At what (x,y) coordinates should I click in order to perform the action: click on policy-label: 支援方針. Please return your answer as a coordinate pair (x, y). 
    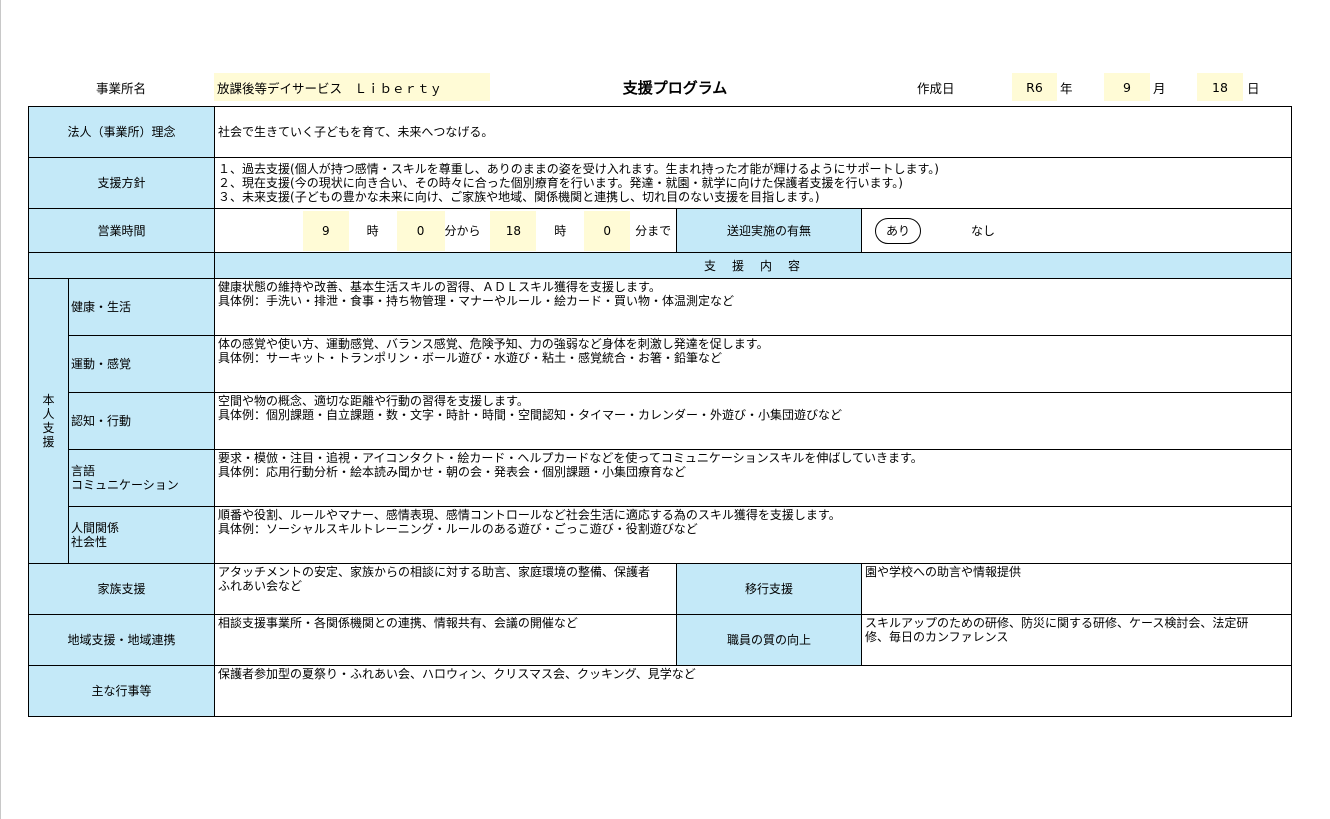
    Looking at the image, I should click on (121, 183).